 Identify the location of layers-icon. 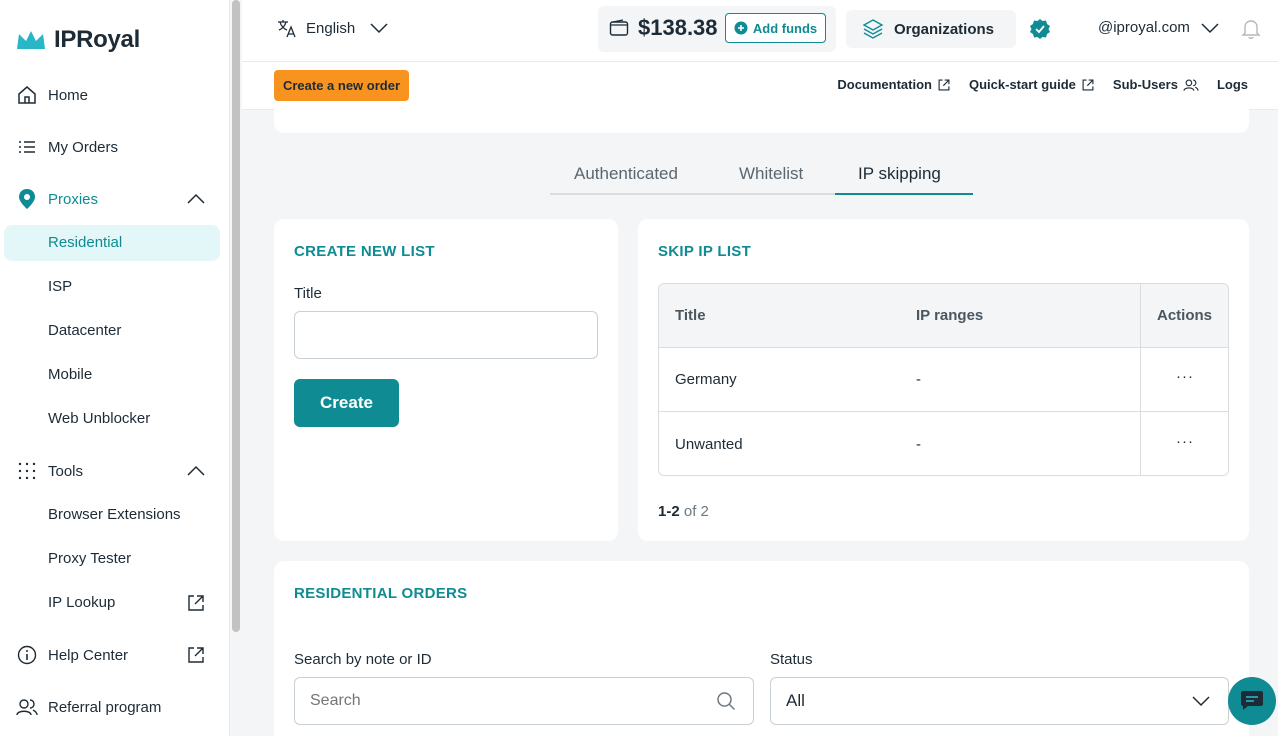
(873, 29).